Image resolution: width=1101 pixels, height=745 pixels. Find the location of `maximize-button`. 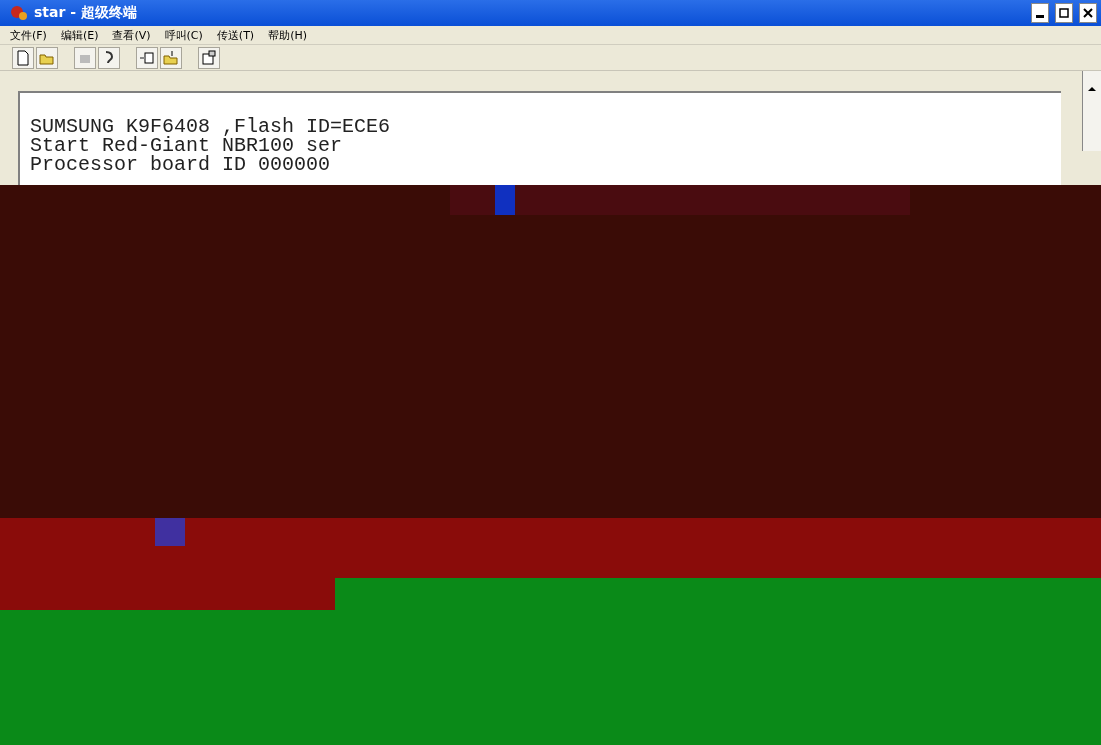

maximize-button is located at coordinates (1064, 13).